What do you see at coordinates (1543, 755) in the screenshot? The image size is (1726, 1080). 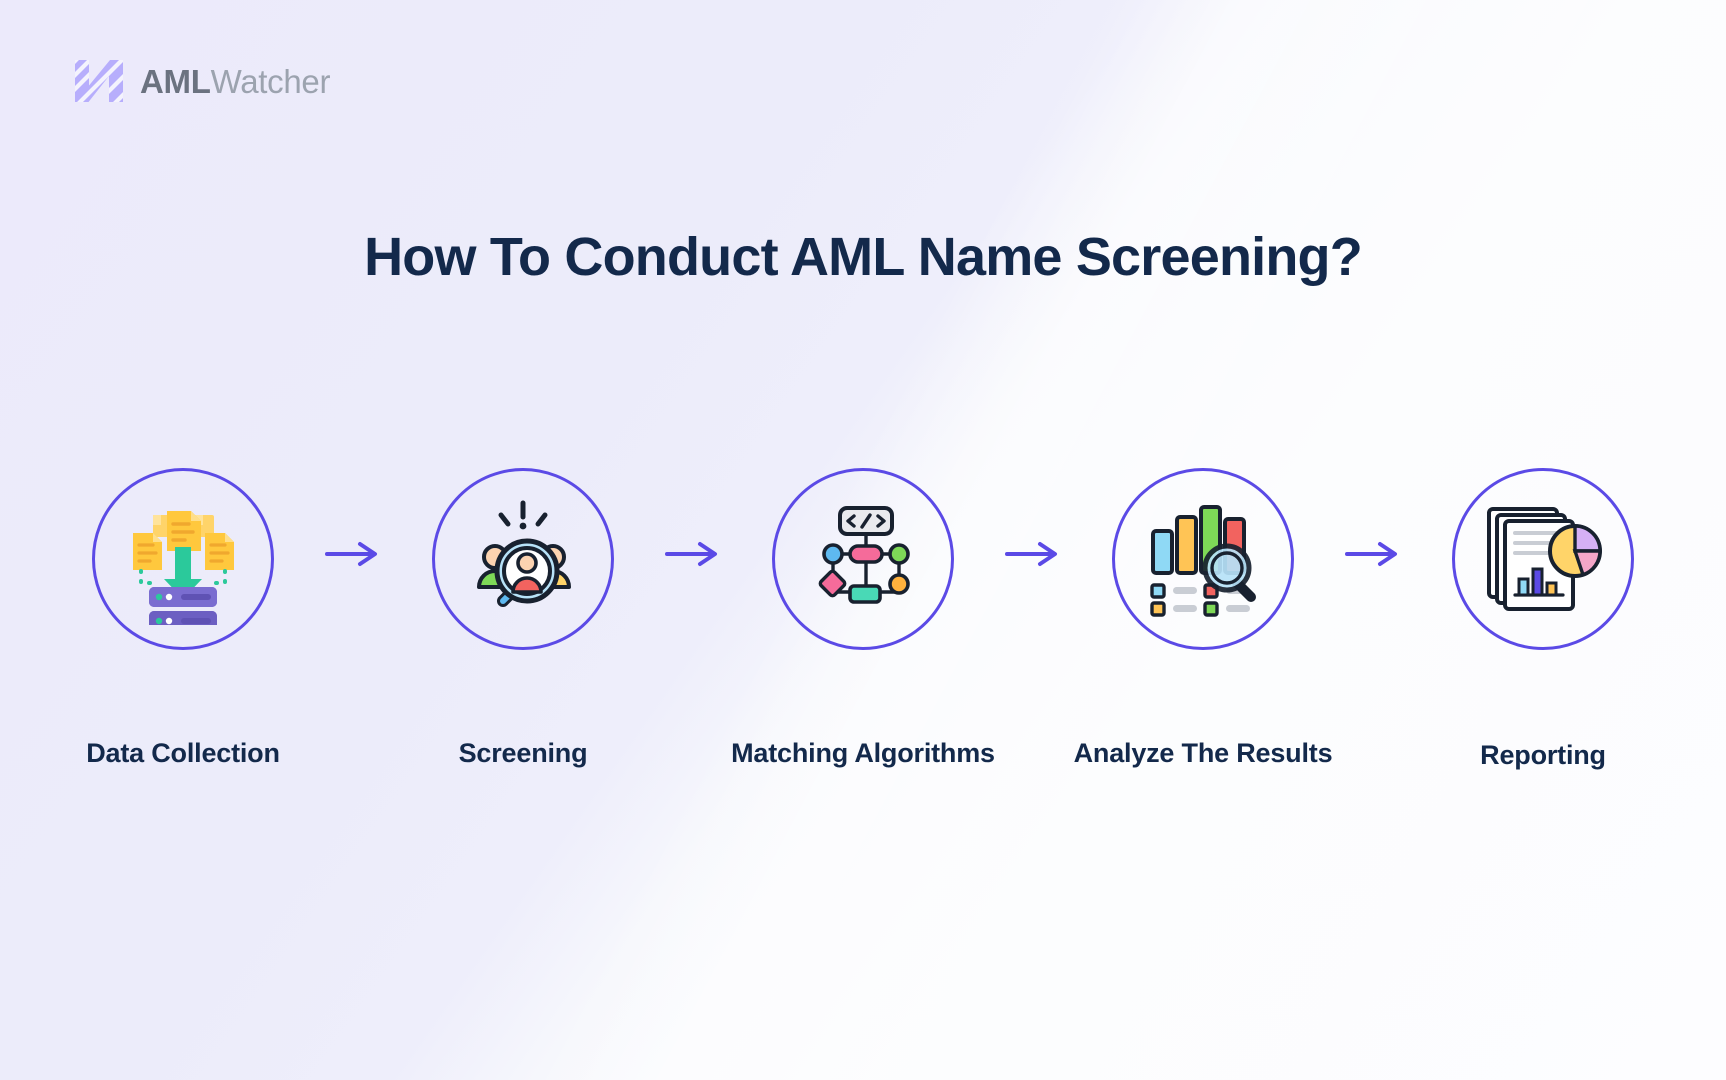 I see `flow-step-label: Reporting` at bounding box center [1543, 755].